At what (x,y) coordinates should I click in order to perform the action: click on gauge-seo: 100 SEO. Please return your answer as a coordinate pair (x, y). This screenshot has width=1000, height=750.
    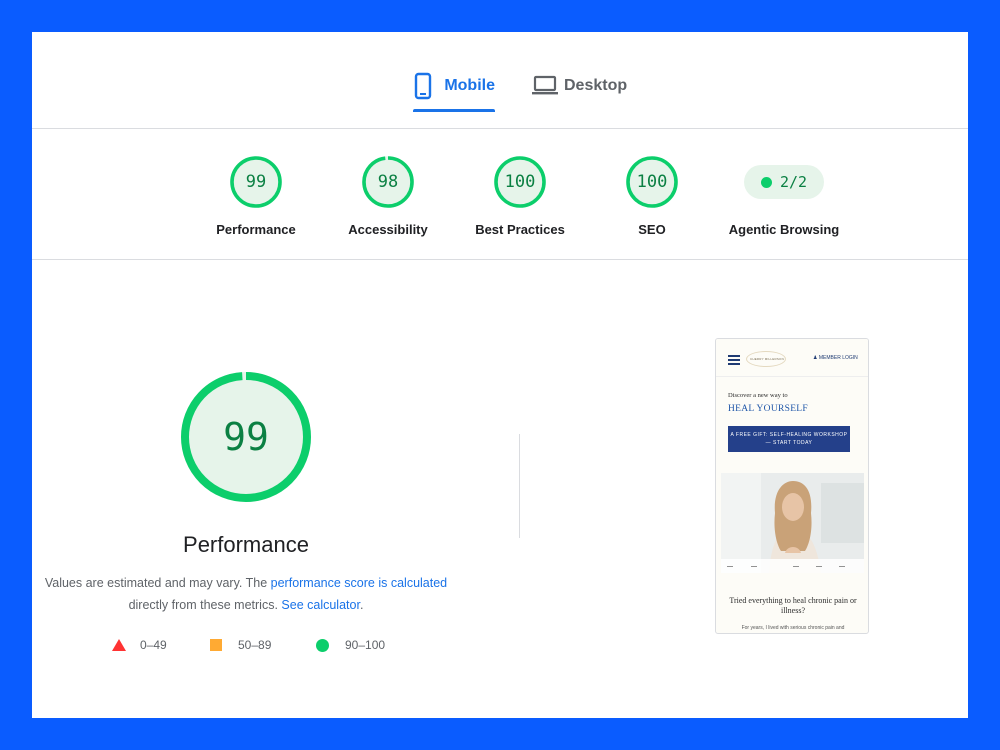
    Looking at the image, I should click on (652, 195).